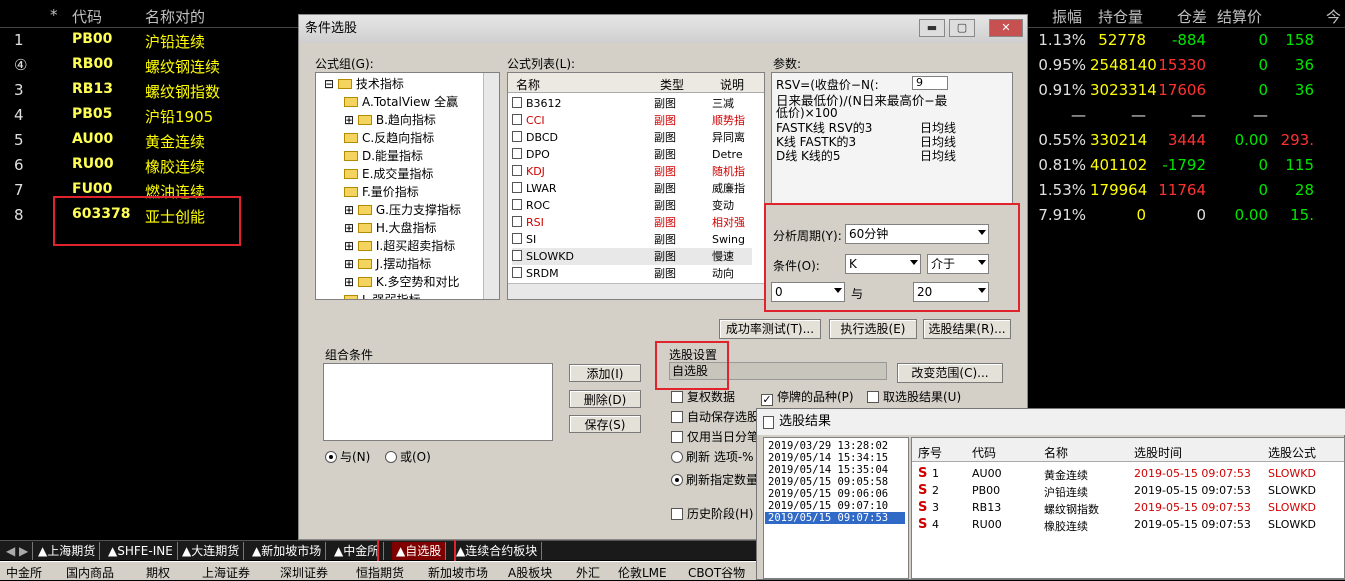  What do you see at coordinates (632, 188) in the screenshot?
I see `formula-row: LWAR 副图 威廉指` at bounding box center [632, 188].